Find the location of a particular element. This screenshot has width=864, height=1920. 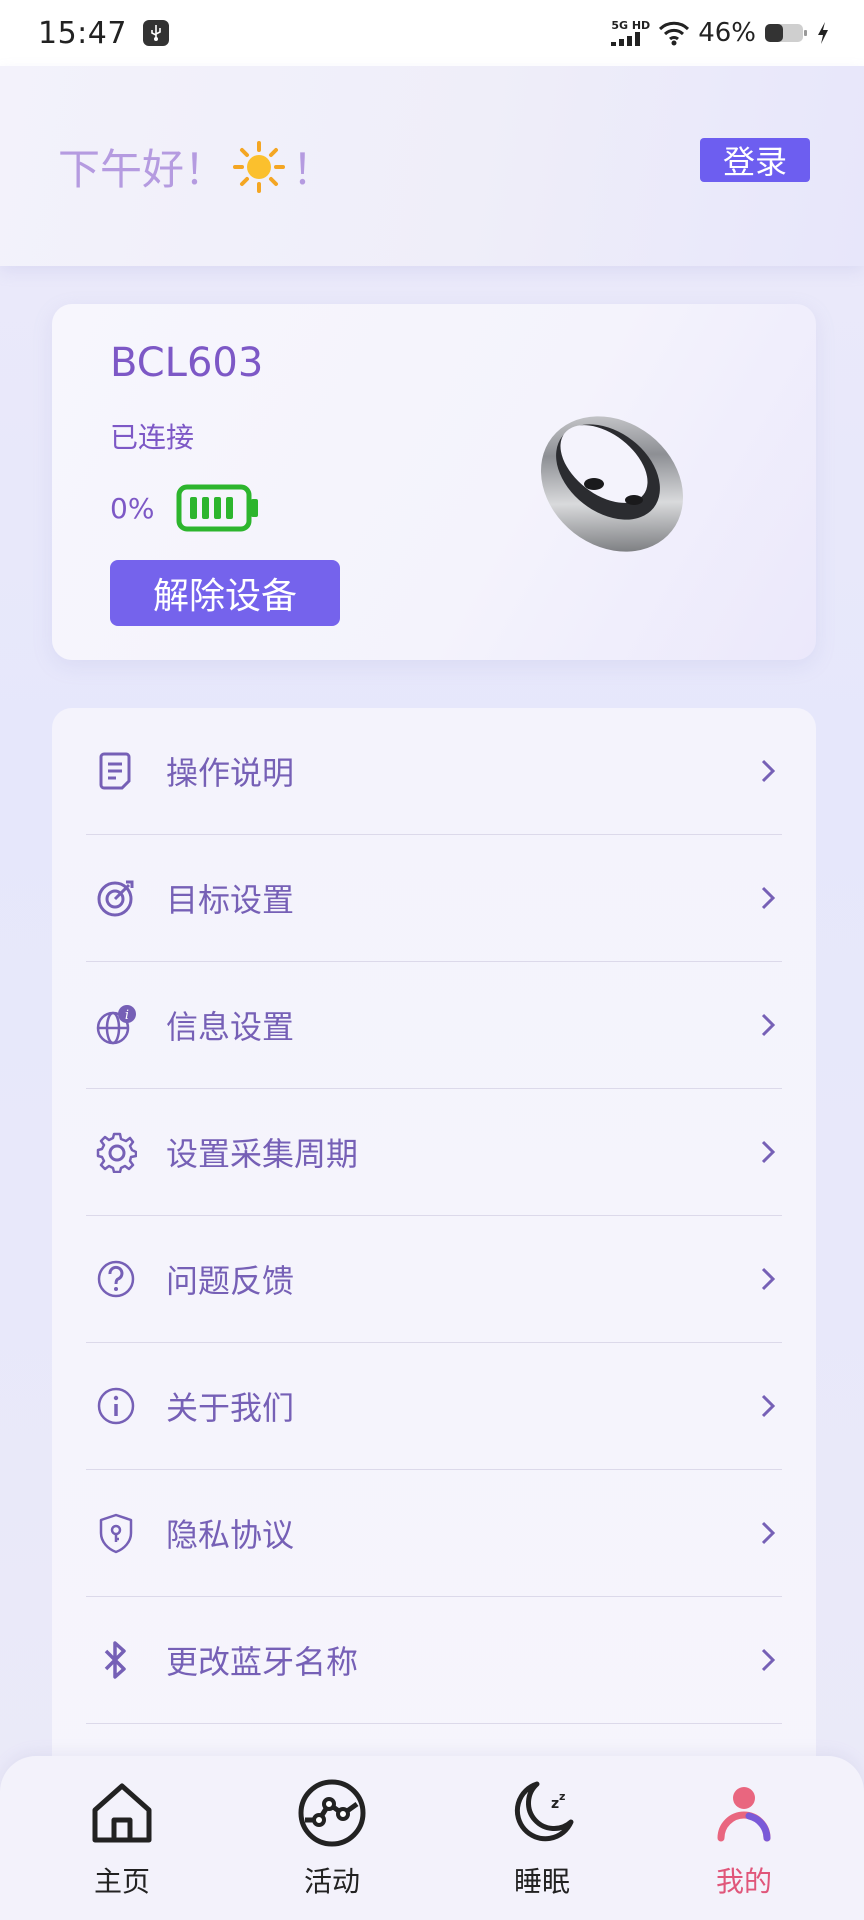

sun-icon is located at coordinates (259, 166).